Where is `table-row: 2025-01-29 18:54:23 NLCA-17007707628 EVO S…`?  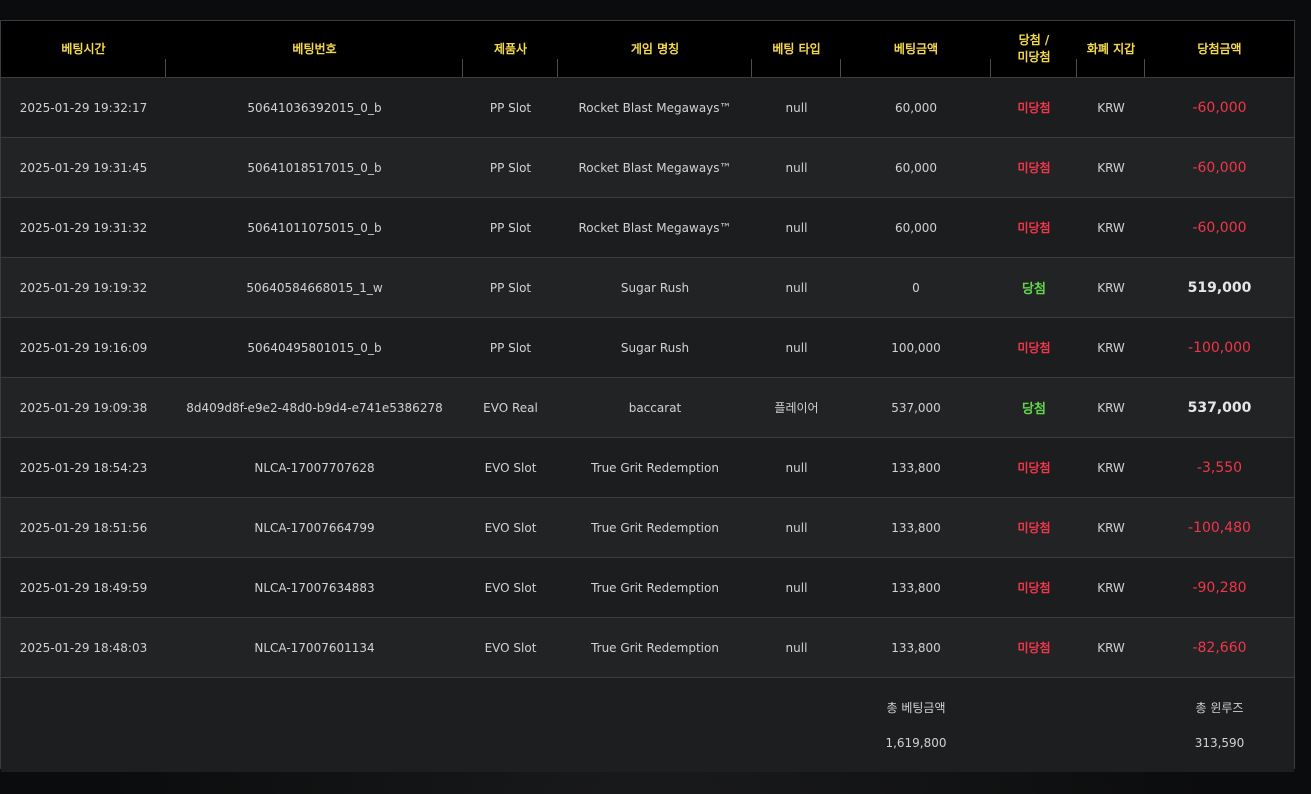
table-row: 2025-01-29 18:54:23 NLCA-17007707628 EVO S… is located at coordinates (647, 467).